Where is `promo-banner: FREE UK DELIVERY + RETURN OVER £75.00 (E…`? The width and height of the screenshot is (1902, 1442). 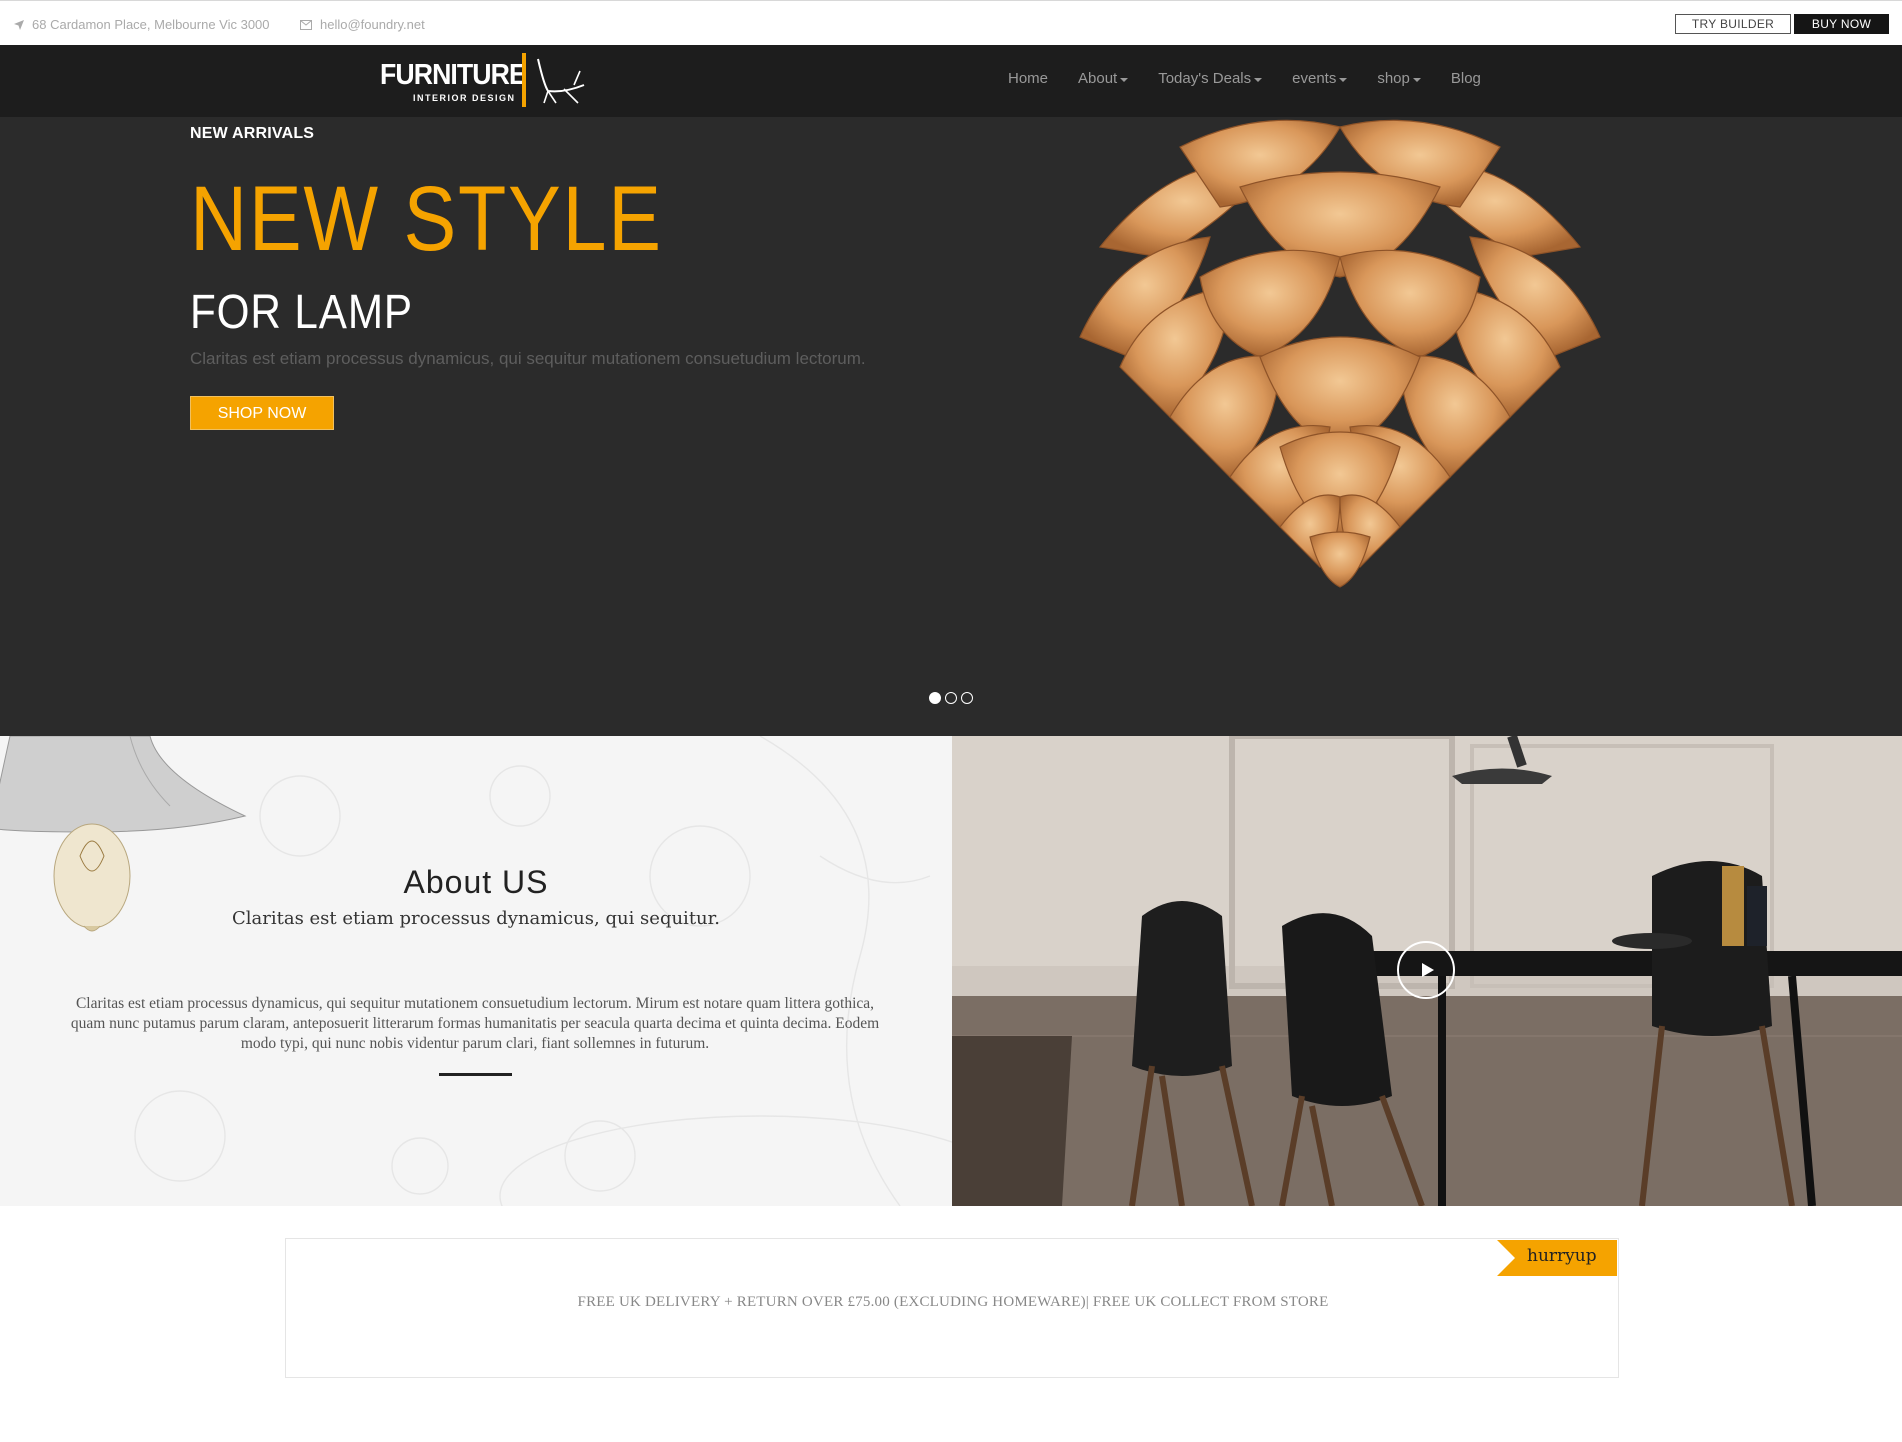 promo-banner: FREE UK DELIVERY + RETURN OVER £75.00 (E… is located at coordinates (952, 1308).